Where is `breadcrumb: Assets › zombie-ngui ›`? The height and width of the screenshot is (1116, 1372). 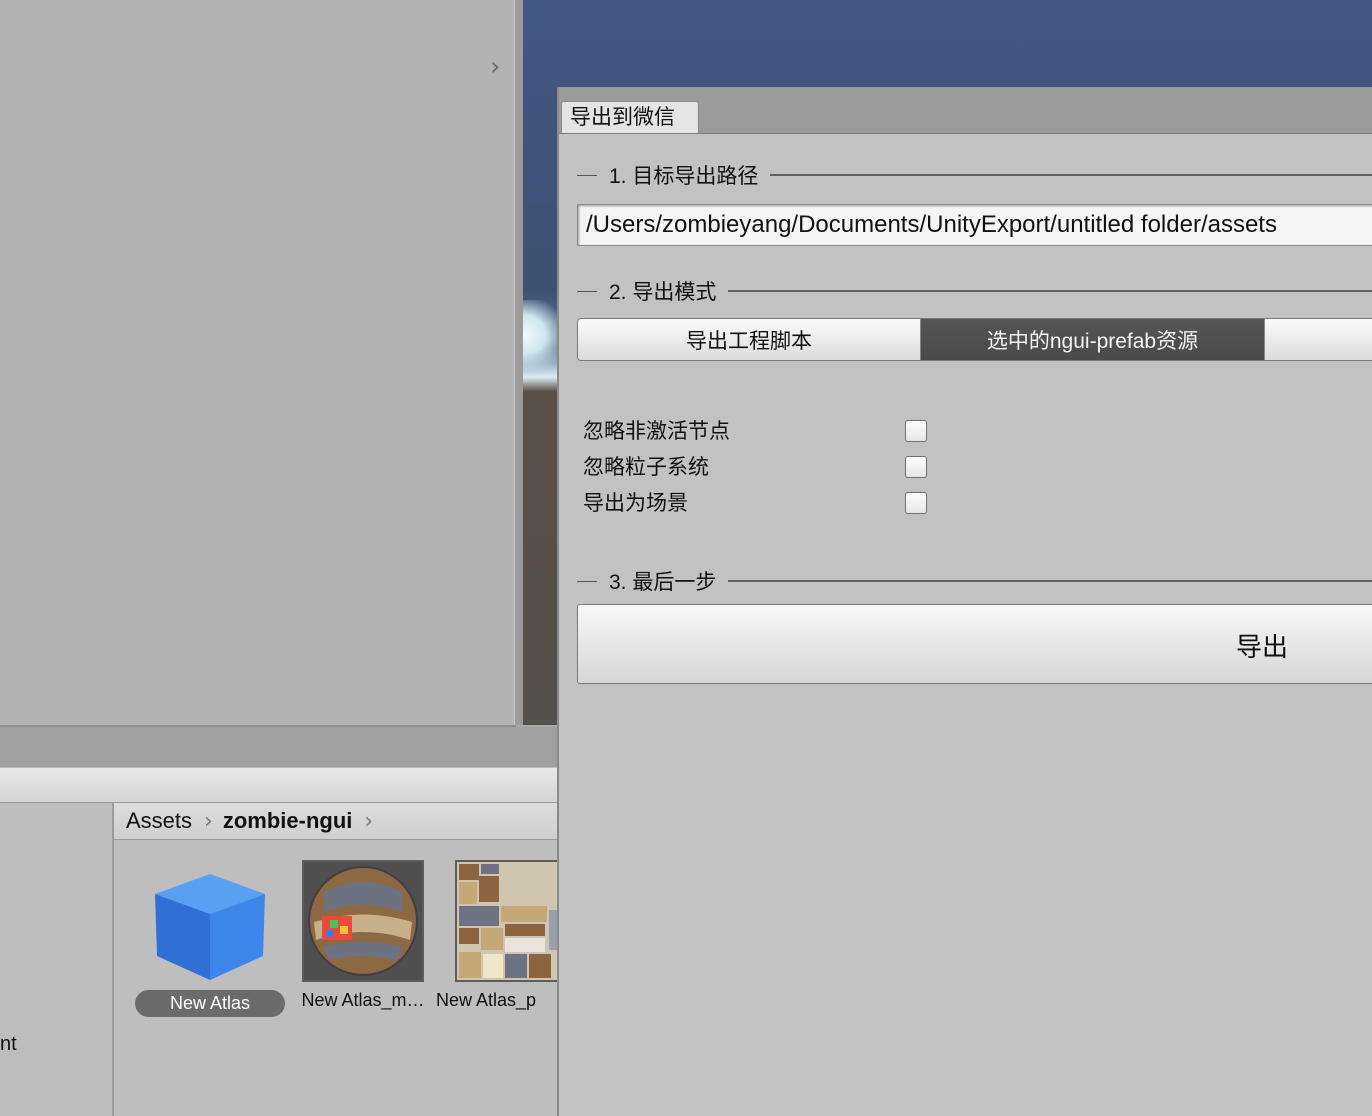 breadcrumb: Assets › zombie-ngui › is located at coordinates (336, 821).